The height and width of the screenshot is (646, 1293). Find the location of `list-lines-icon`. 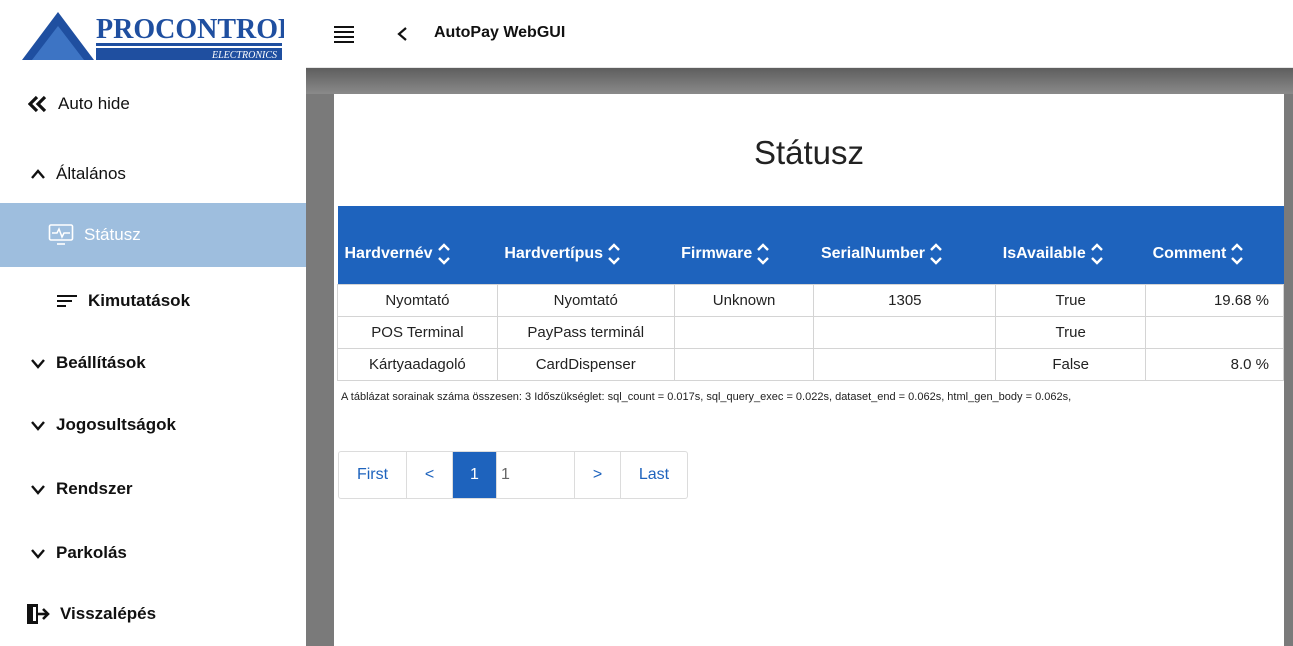

list-lines-icon is located at coordinates (67, 301).